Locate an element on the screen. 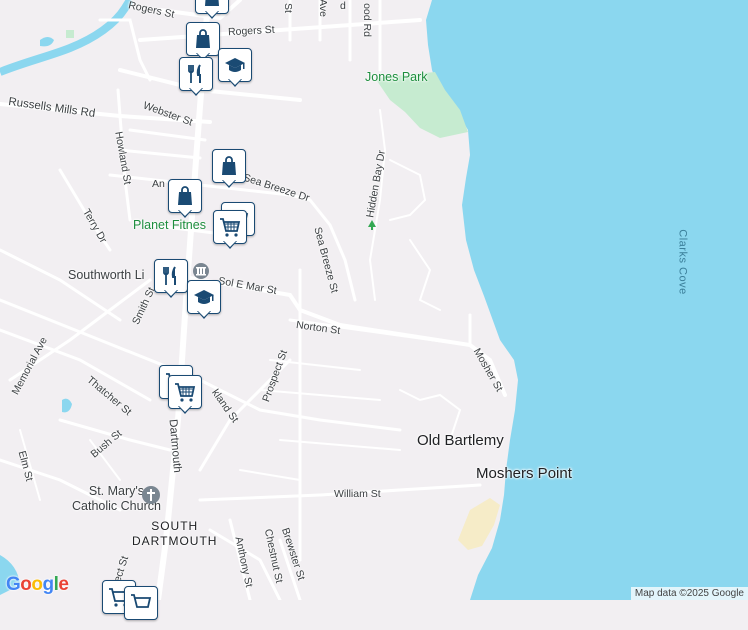 The width and height of the screenshot is (748, 630). street-label-william-st: William St is located at coordinates (357, 494).